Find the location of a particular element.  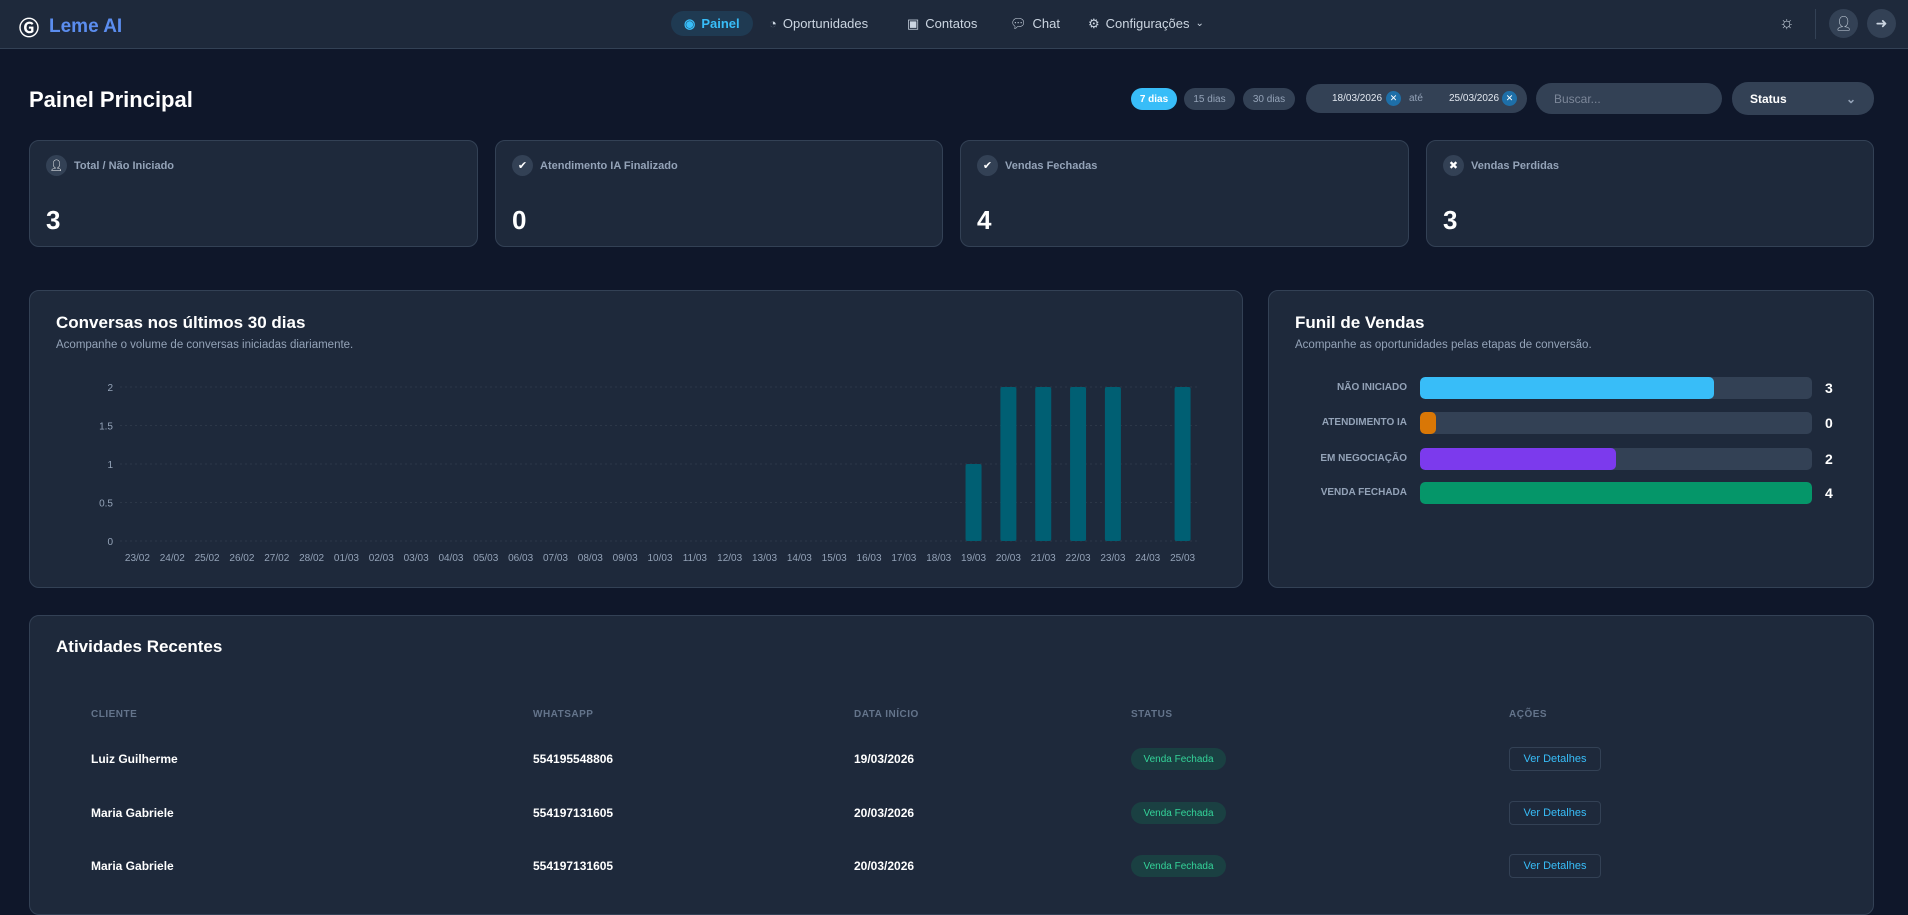

date-from: 18/03/2026 is located at coordinates (1357, 98).